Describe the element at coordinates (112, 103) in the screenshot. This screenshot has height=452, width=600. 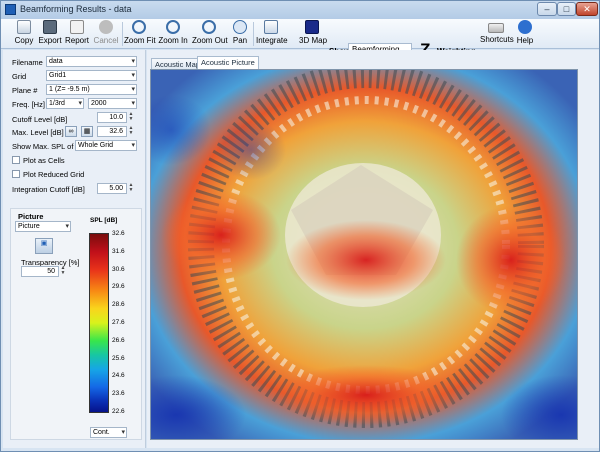
I see `freq-value-select: 2000` at that location.